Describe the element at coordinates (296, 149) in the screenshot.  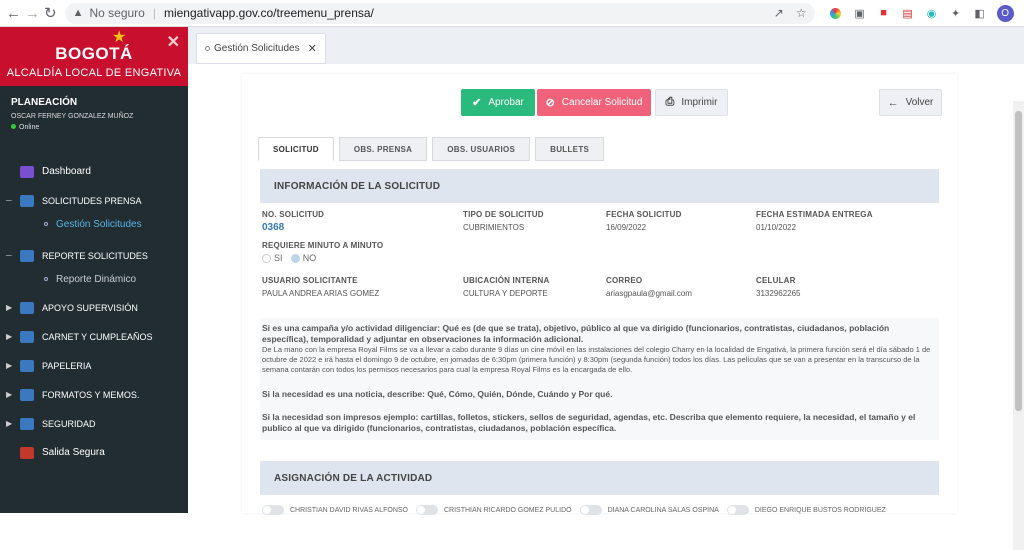
I see `tab-solicitud: SOLICITUD` at that location.